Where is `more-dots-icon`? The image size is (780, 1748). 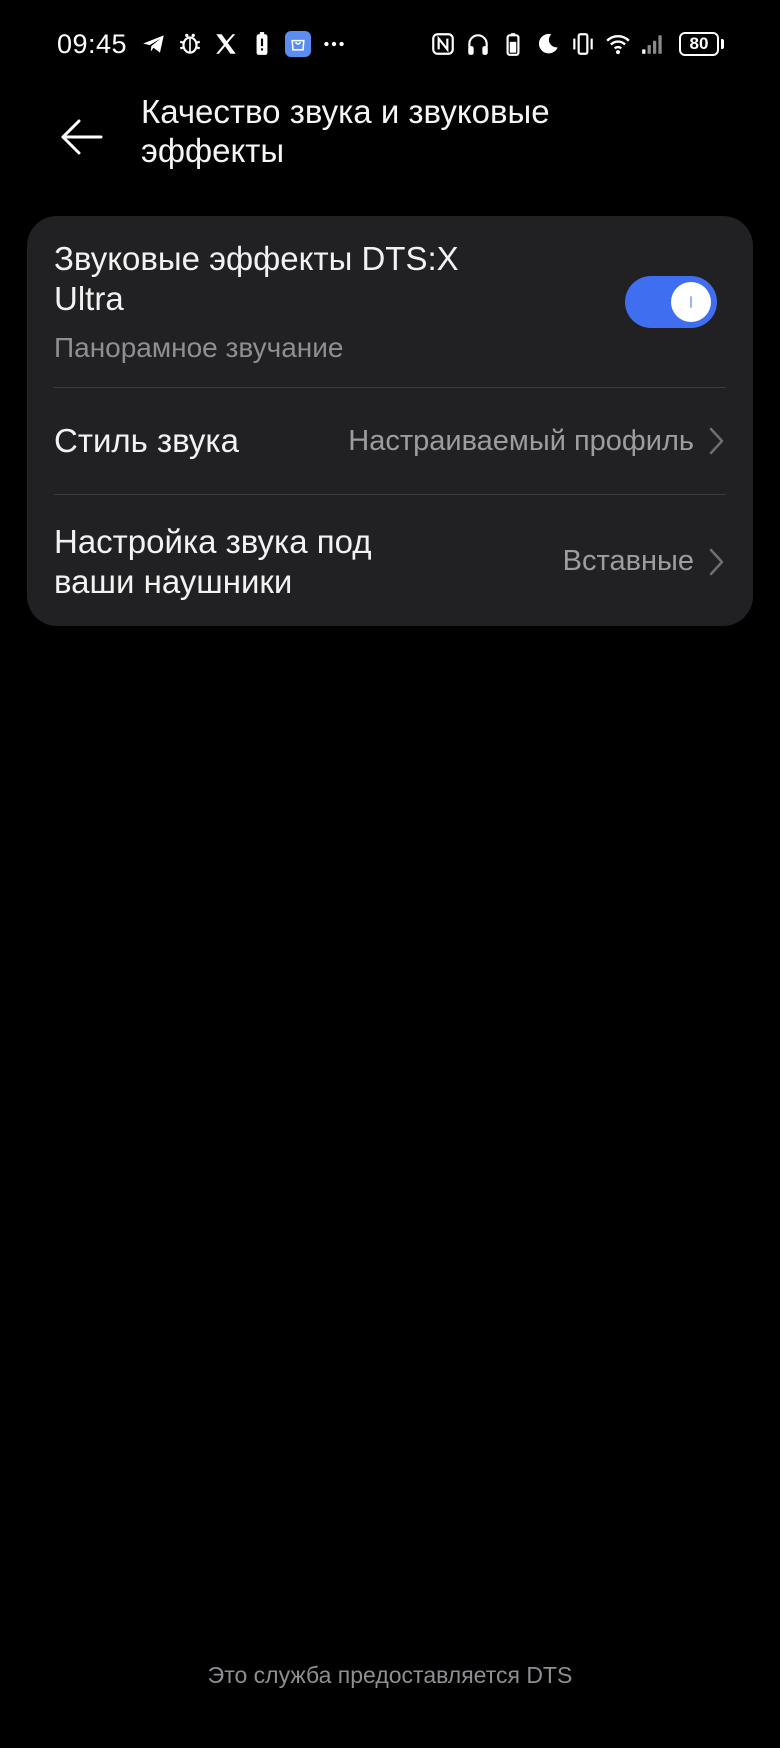 more-dots-icon is located at coordinates (334, 44).